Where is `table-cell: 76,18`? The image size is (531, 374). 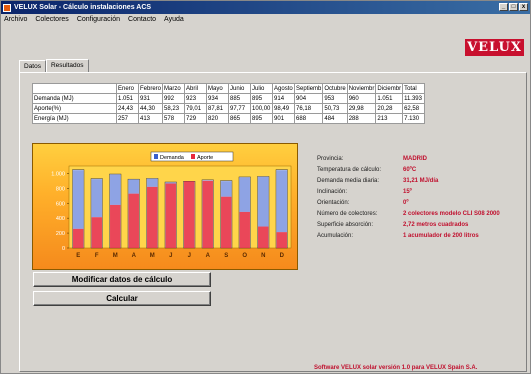
table-cell: 76,18 is located at coordinates (309, 108).